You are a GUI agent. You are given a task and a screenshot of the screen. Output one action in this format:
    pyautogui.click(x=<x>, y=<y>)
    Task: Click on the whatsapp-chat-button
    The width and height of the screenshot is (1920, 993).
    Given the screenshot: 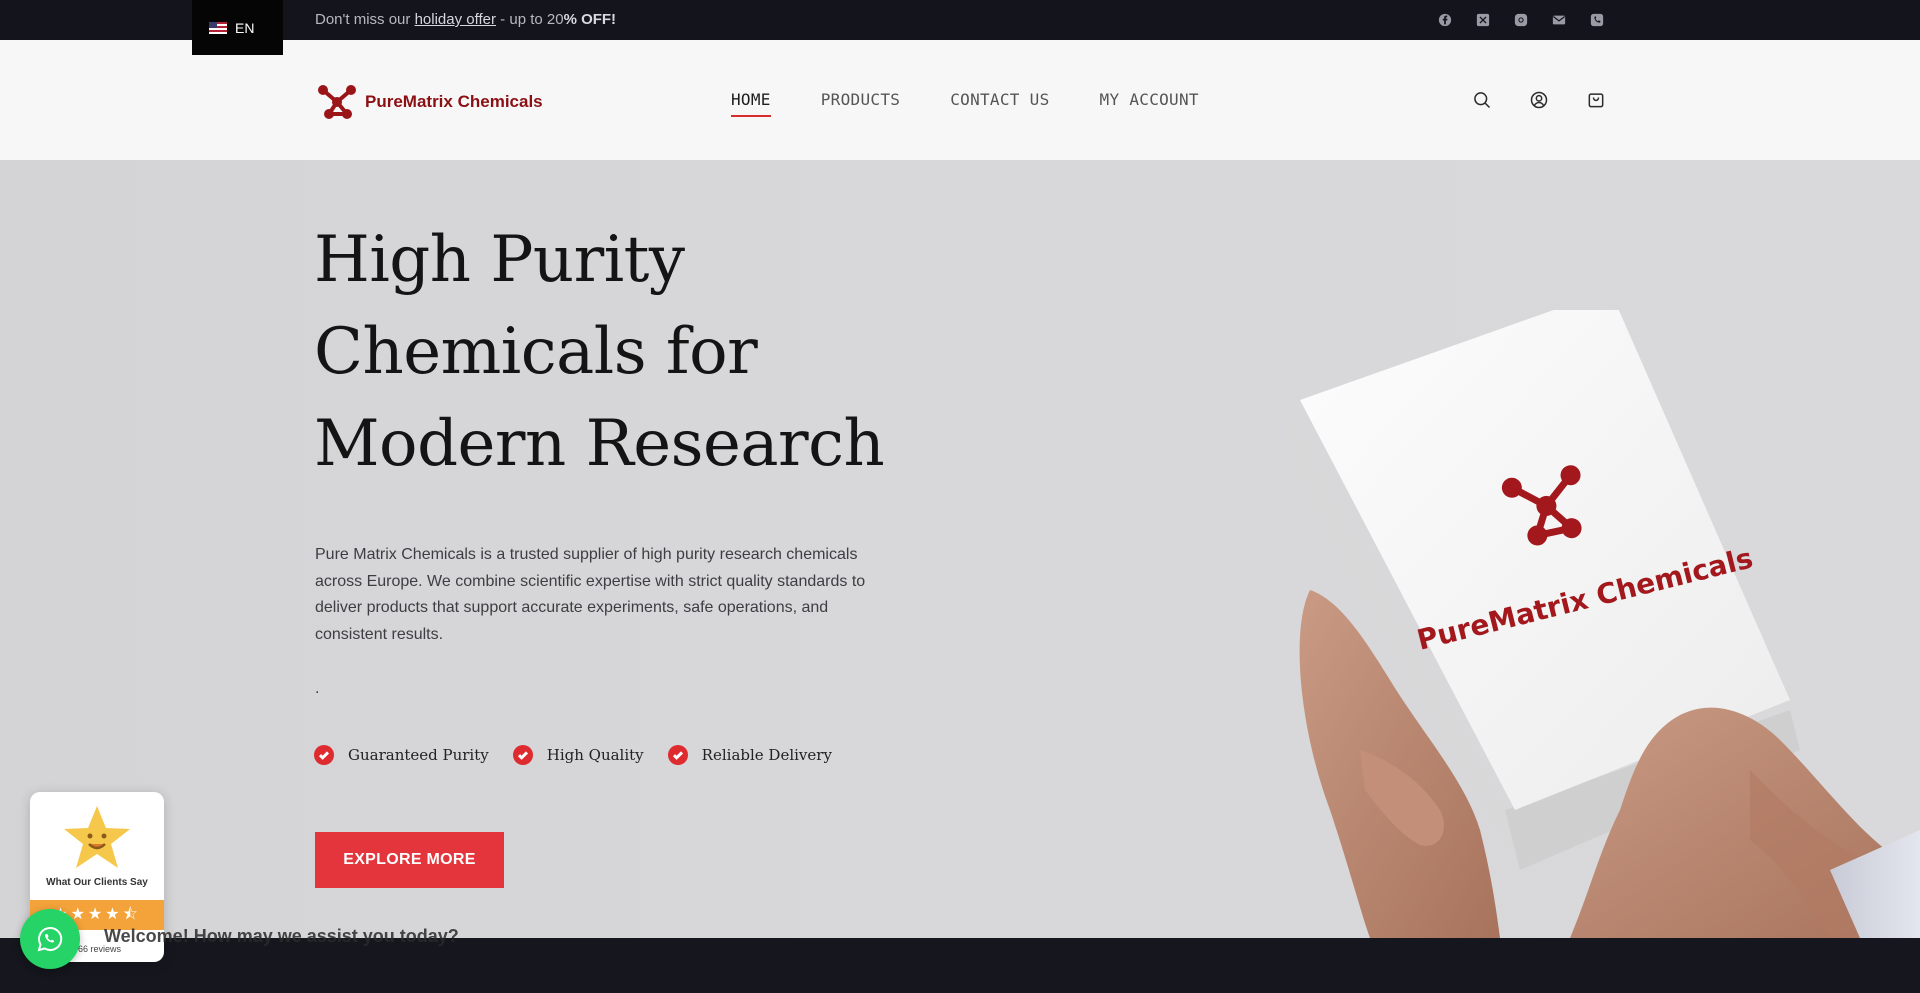 What is the action you would take?
    pyautogui.click(x=50, y=939)
    